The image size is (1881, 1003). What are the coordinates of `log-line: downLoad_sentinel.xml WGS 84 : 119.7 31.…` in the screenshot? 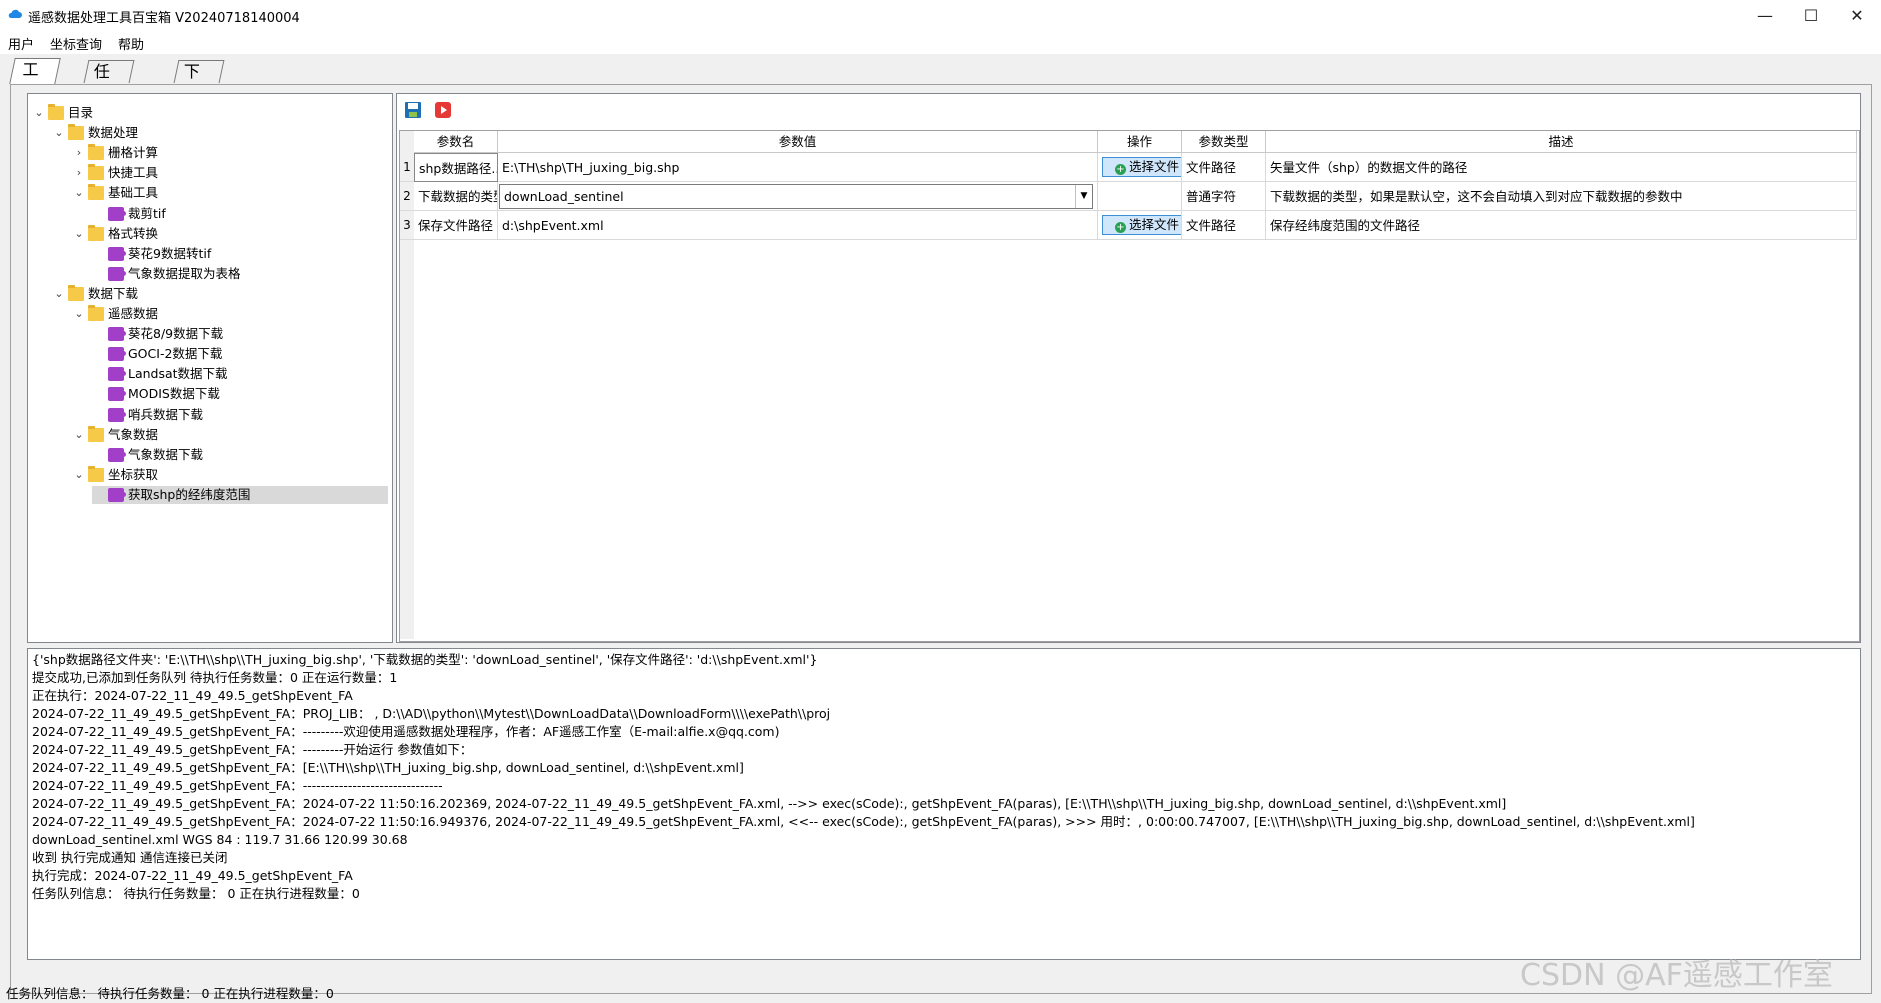 It's located at (220, 839).